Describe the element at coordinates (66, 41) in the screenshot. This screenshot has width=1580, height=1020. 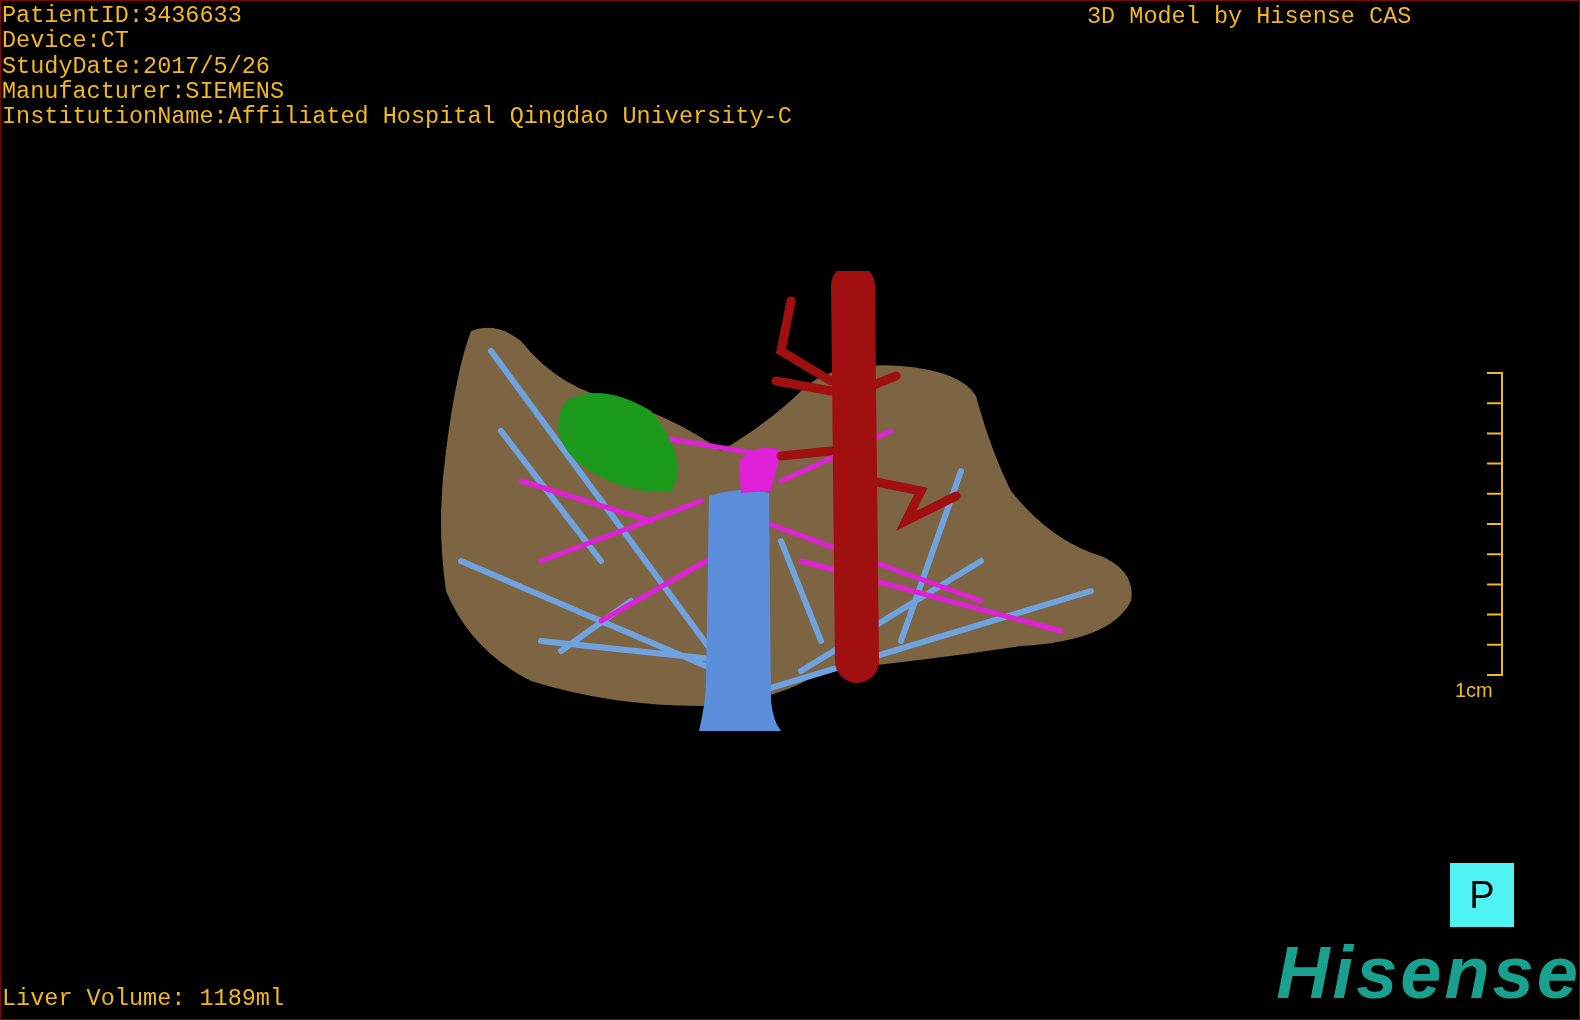
I see `info-text: Device:CT` at that location.